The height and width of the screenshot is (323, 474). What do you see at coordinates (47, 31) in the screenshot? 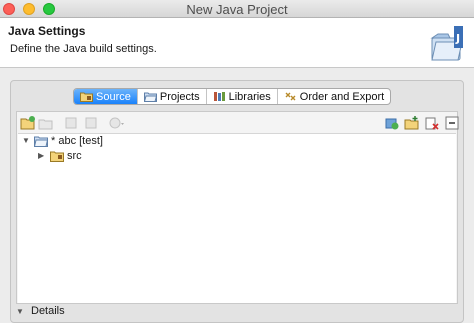
I see `page-title: Java Settings` at bounding box center [47, 31].